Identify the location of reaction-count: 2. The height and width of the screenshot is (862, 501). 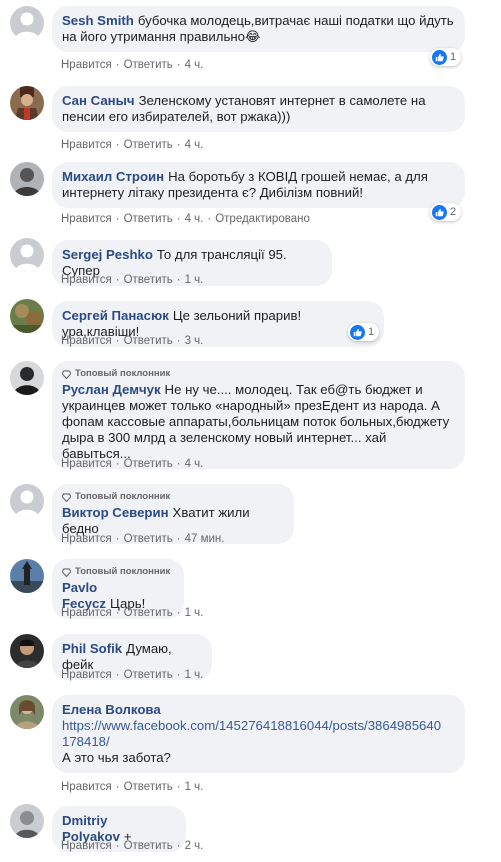
(446, 212).